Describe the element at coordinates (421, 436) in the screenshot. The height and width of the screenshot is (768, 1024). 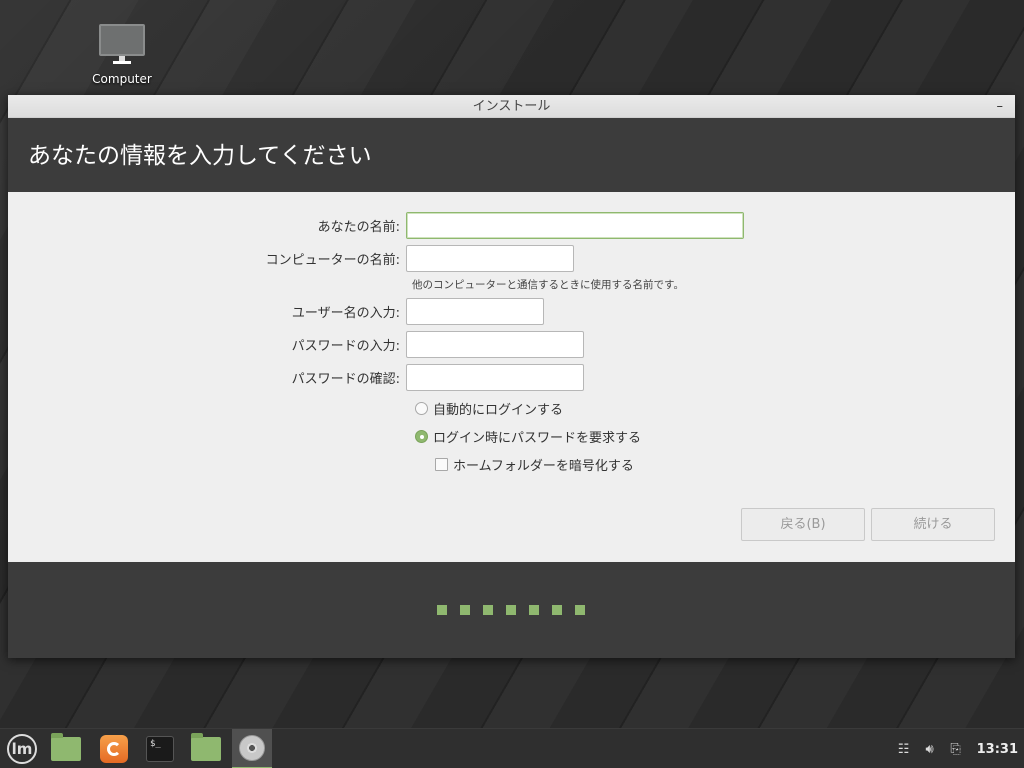
I see `require-password-radio` at that location.